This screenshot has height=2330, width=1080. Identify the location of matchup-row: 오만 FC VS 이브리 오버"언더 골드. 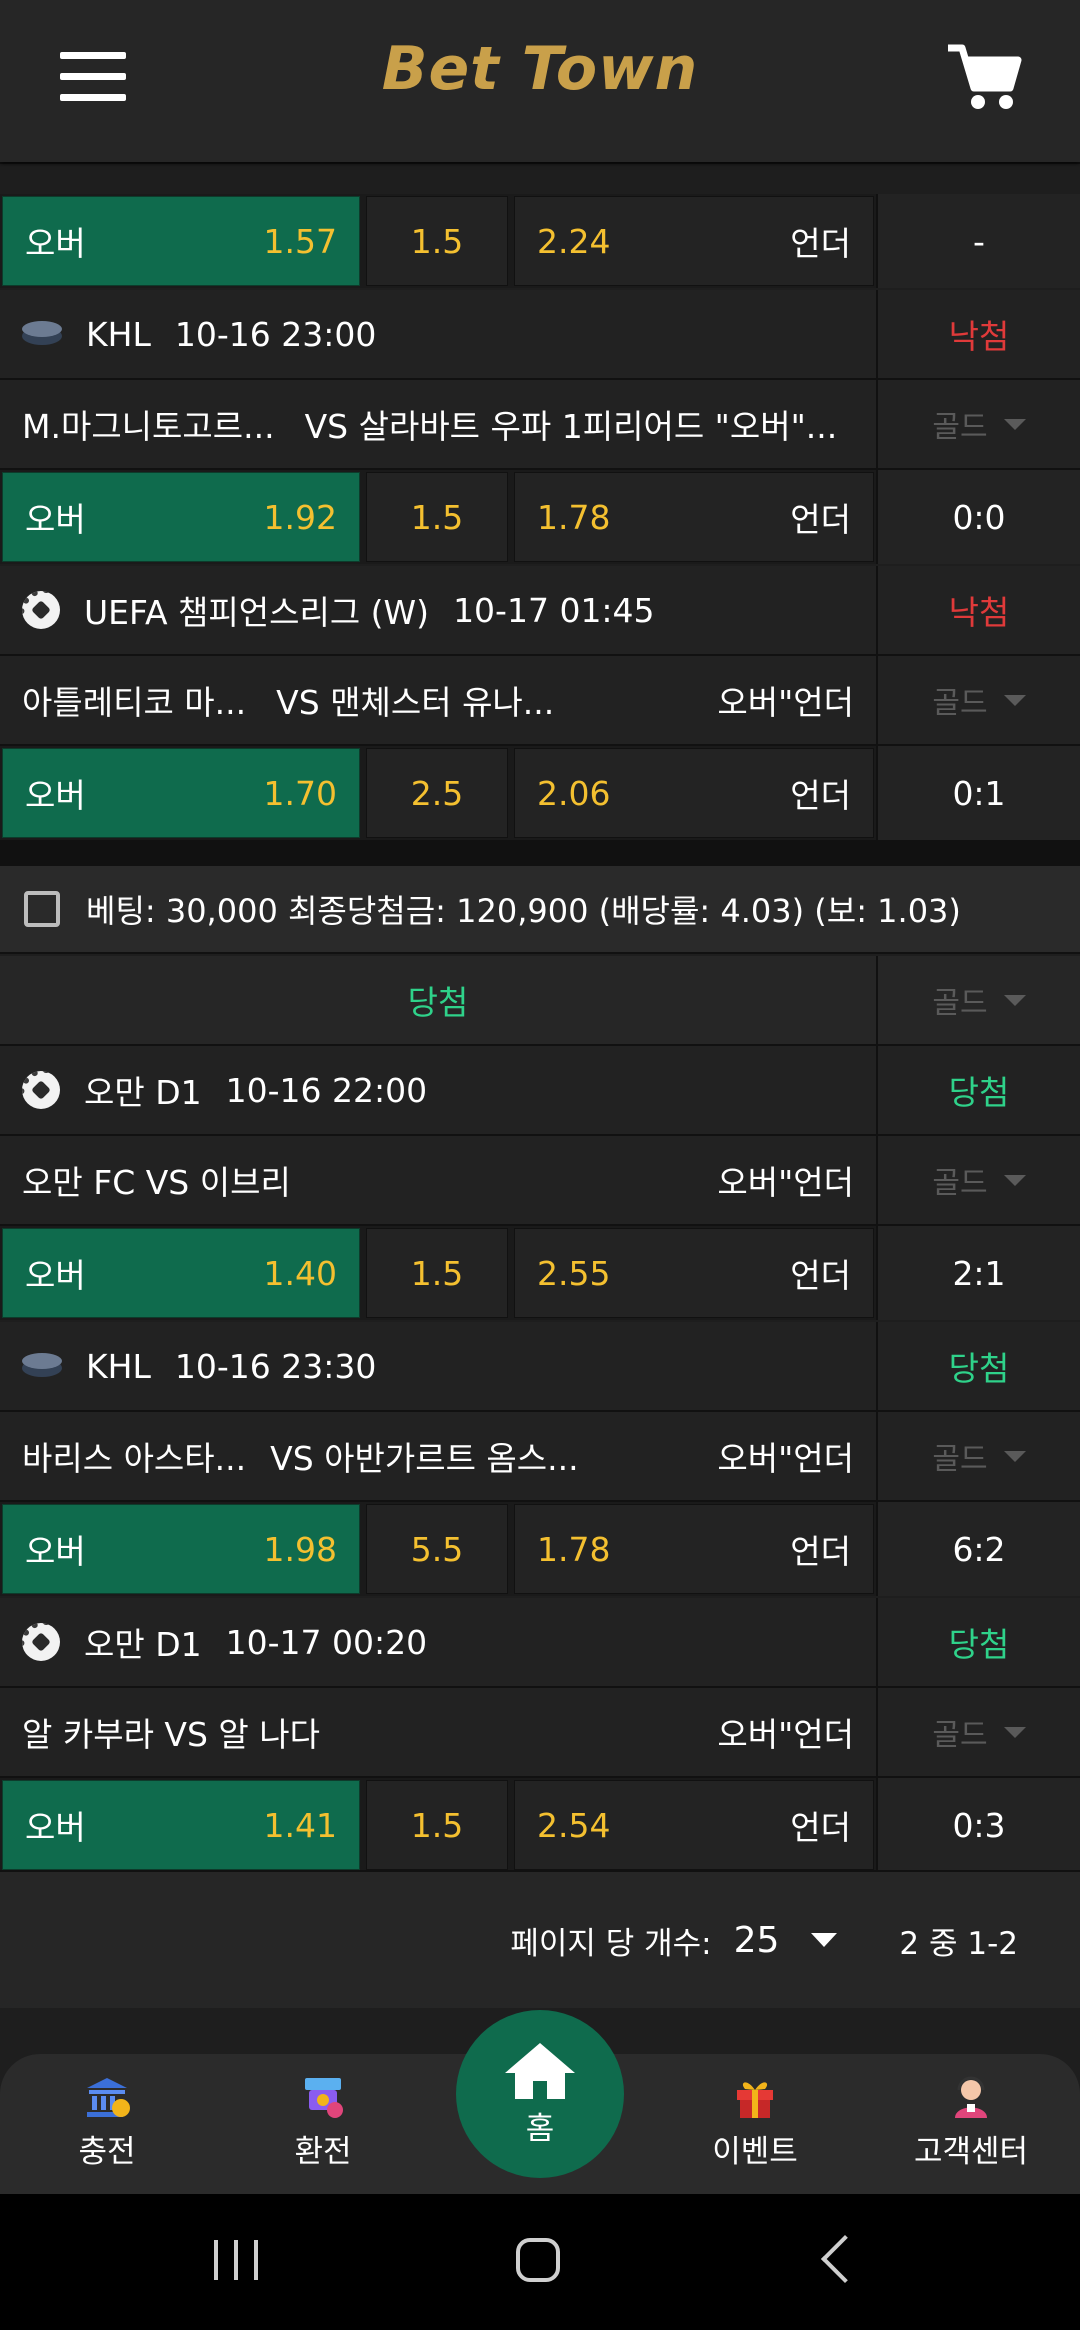
(540, 1181).